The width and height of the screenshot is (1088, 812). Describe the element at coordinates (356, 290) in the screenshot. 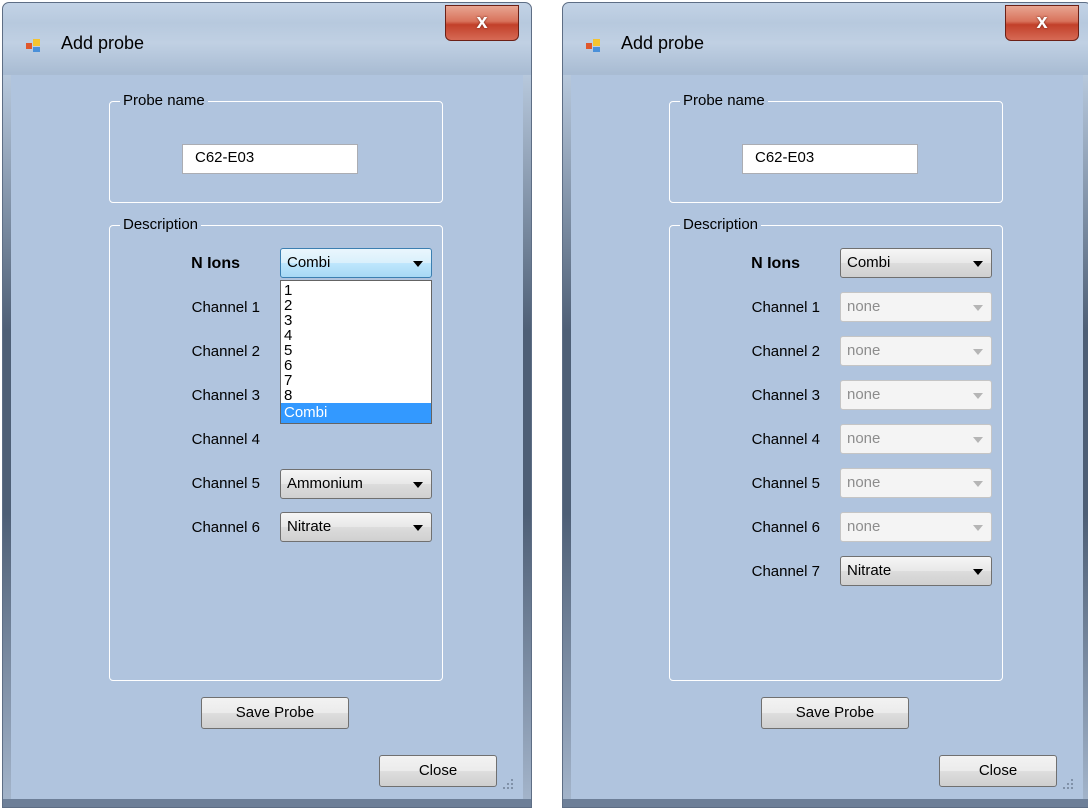

I see `dropdown-option: 1` at that location.